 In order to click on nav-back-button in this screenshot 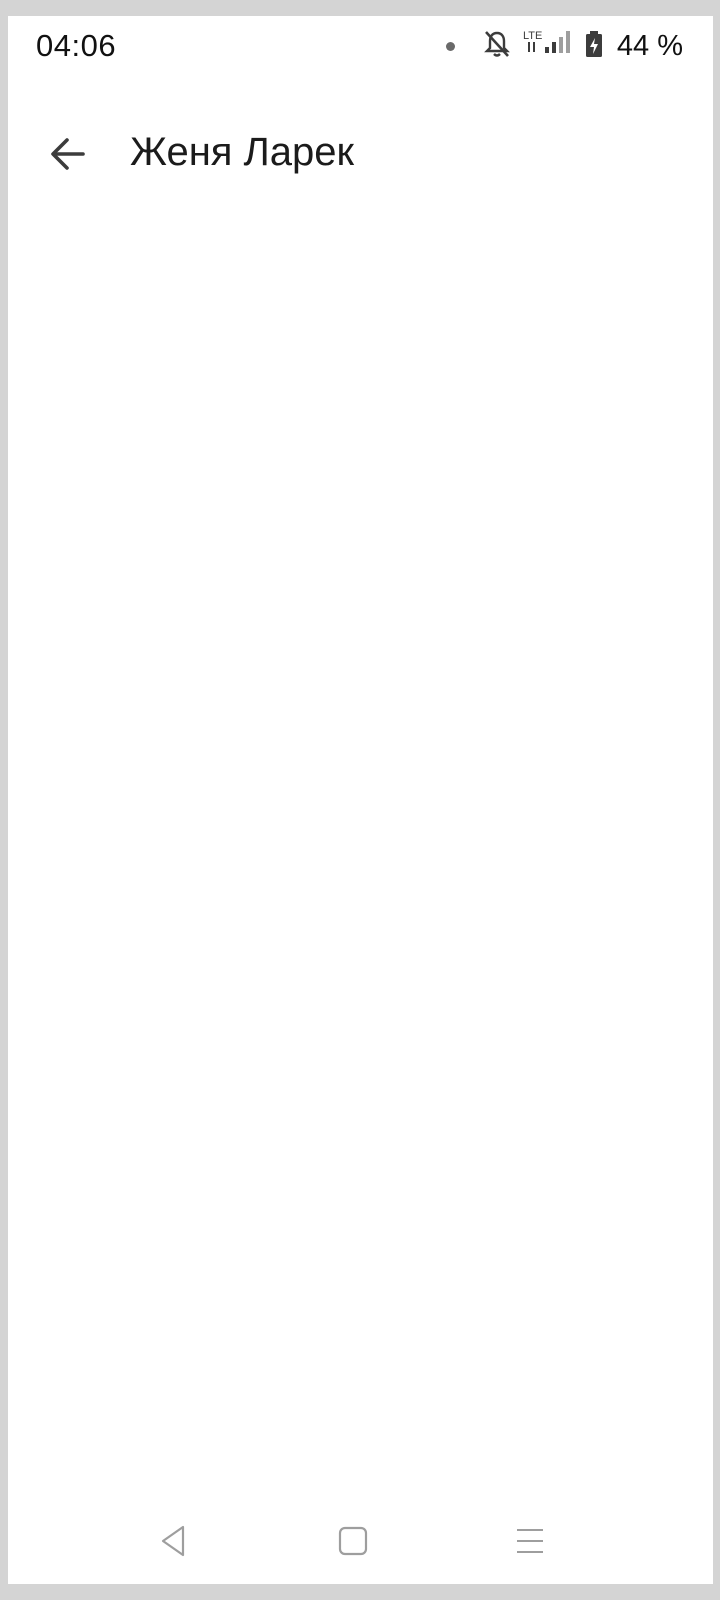, I will do `click(173, 1541)`.